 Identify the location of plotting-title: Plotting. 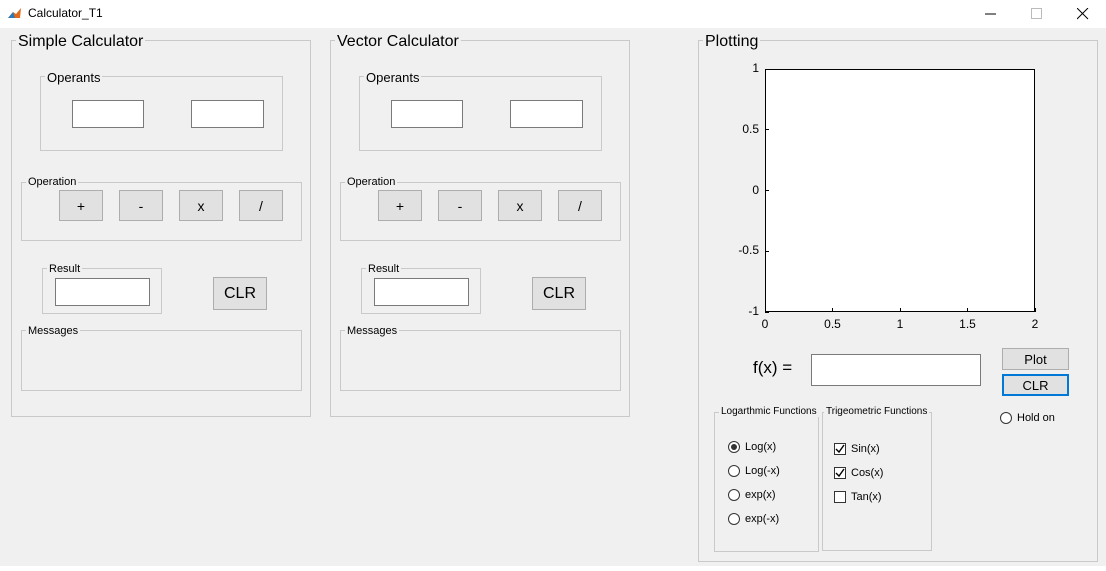
(732, 42).